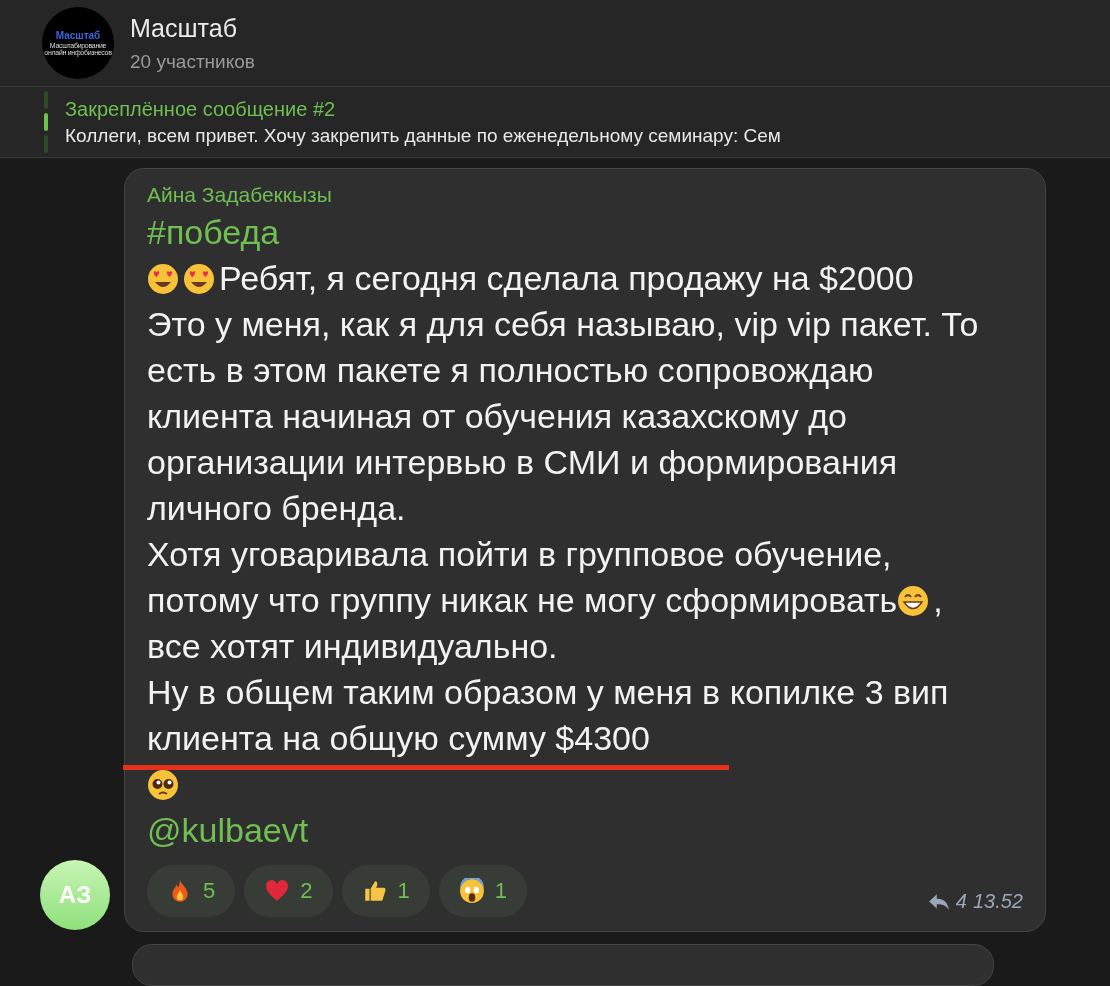 This screenshot has height=986, width=1110. What do you see at coordinates (228, 830) in the screenshot?
I see `message-link: @kulbaevt` at bounding box center [228, 830].